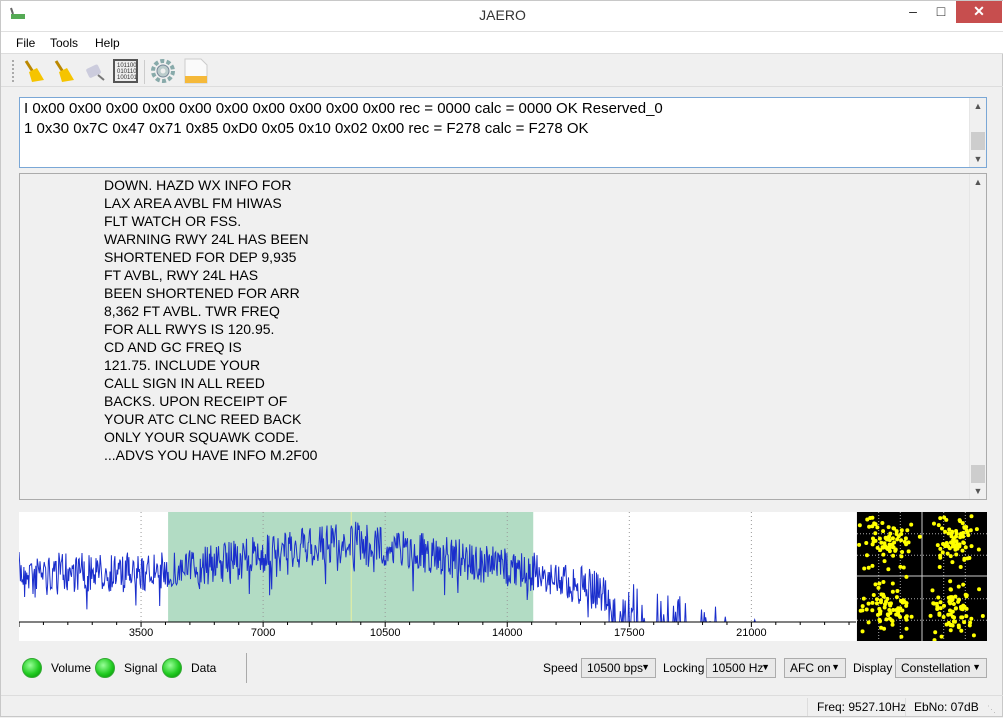 The image size is (1003, 718). I want to click on menu-tools: Tools, so click(64, 43).